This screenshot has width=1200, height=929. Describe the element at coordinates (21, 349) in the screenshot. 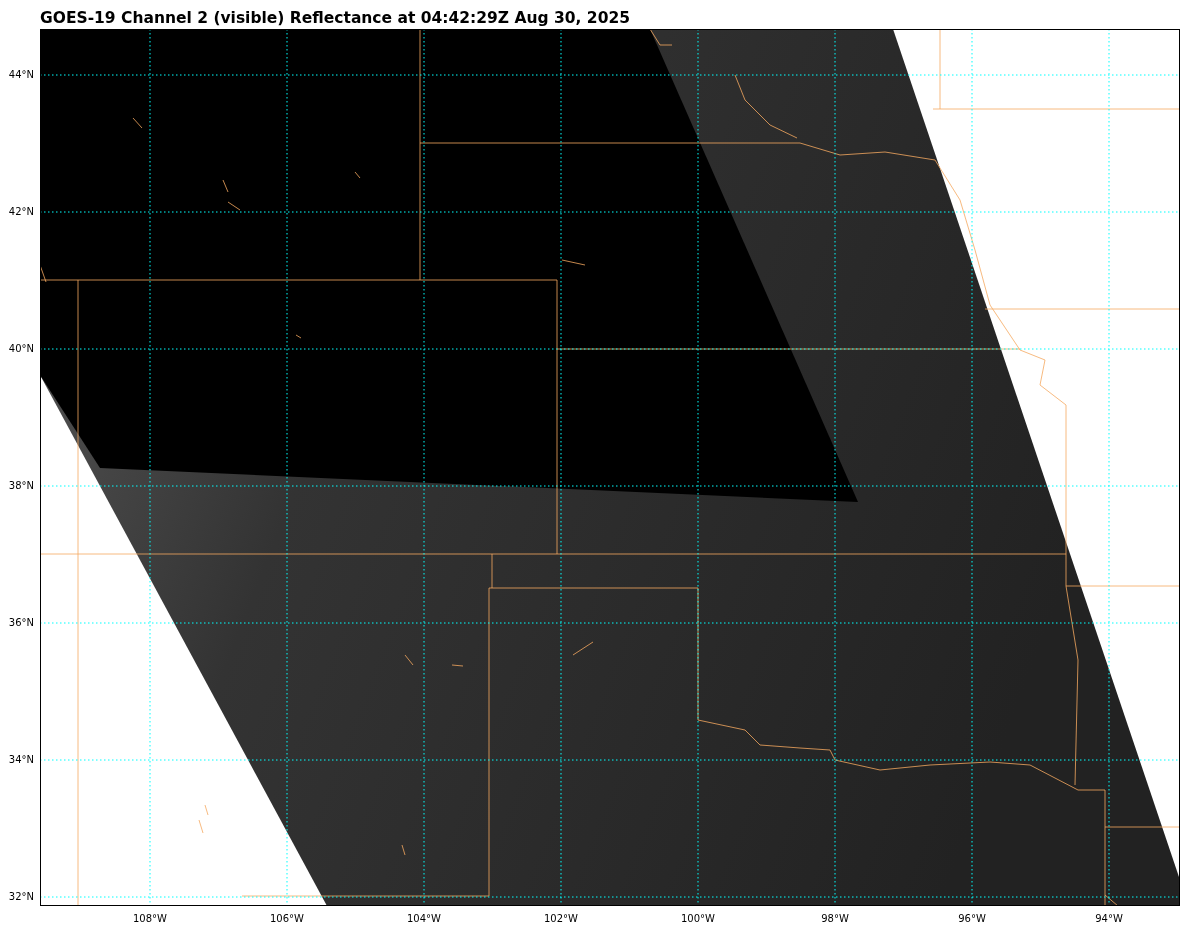

I see `latitude-label: 40°N` at that location.